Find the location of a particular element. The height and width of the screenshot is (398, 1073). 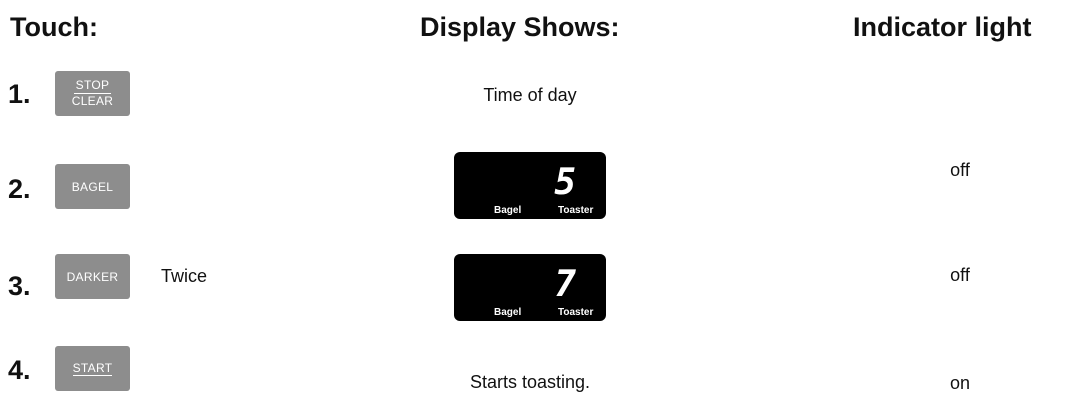

touch-header: Touch: is located at coordinates (54, 27).